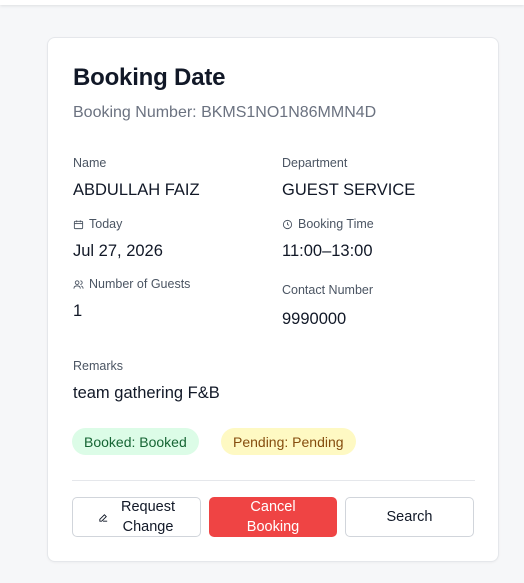 The width and height of the screenshot is (524, 583). Describe the element at coordinates (98, 366) in the screenshot. I see `remarks-label: Remarks` at that location.